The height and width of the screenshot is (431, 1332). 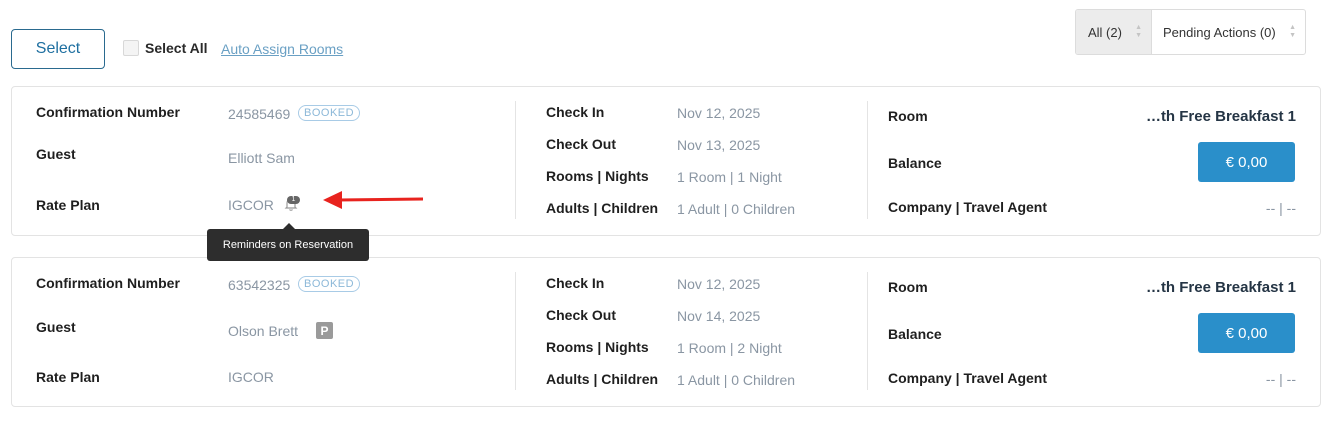 I want to click on select-all-checkbox, so click(x=131, y=48).